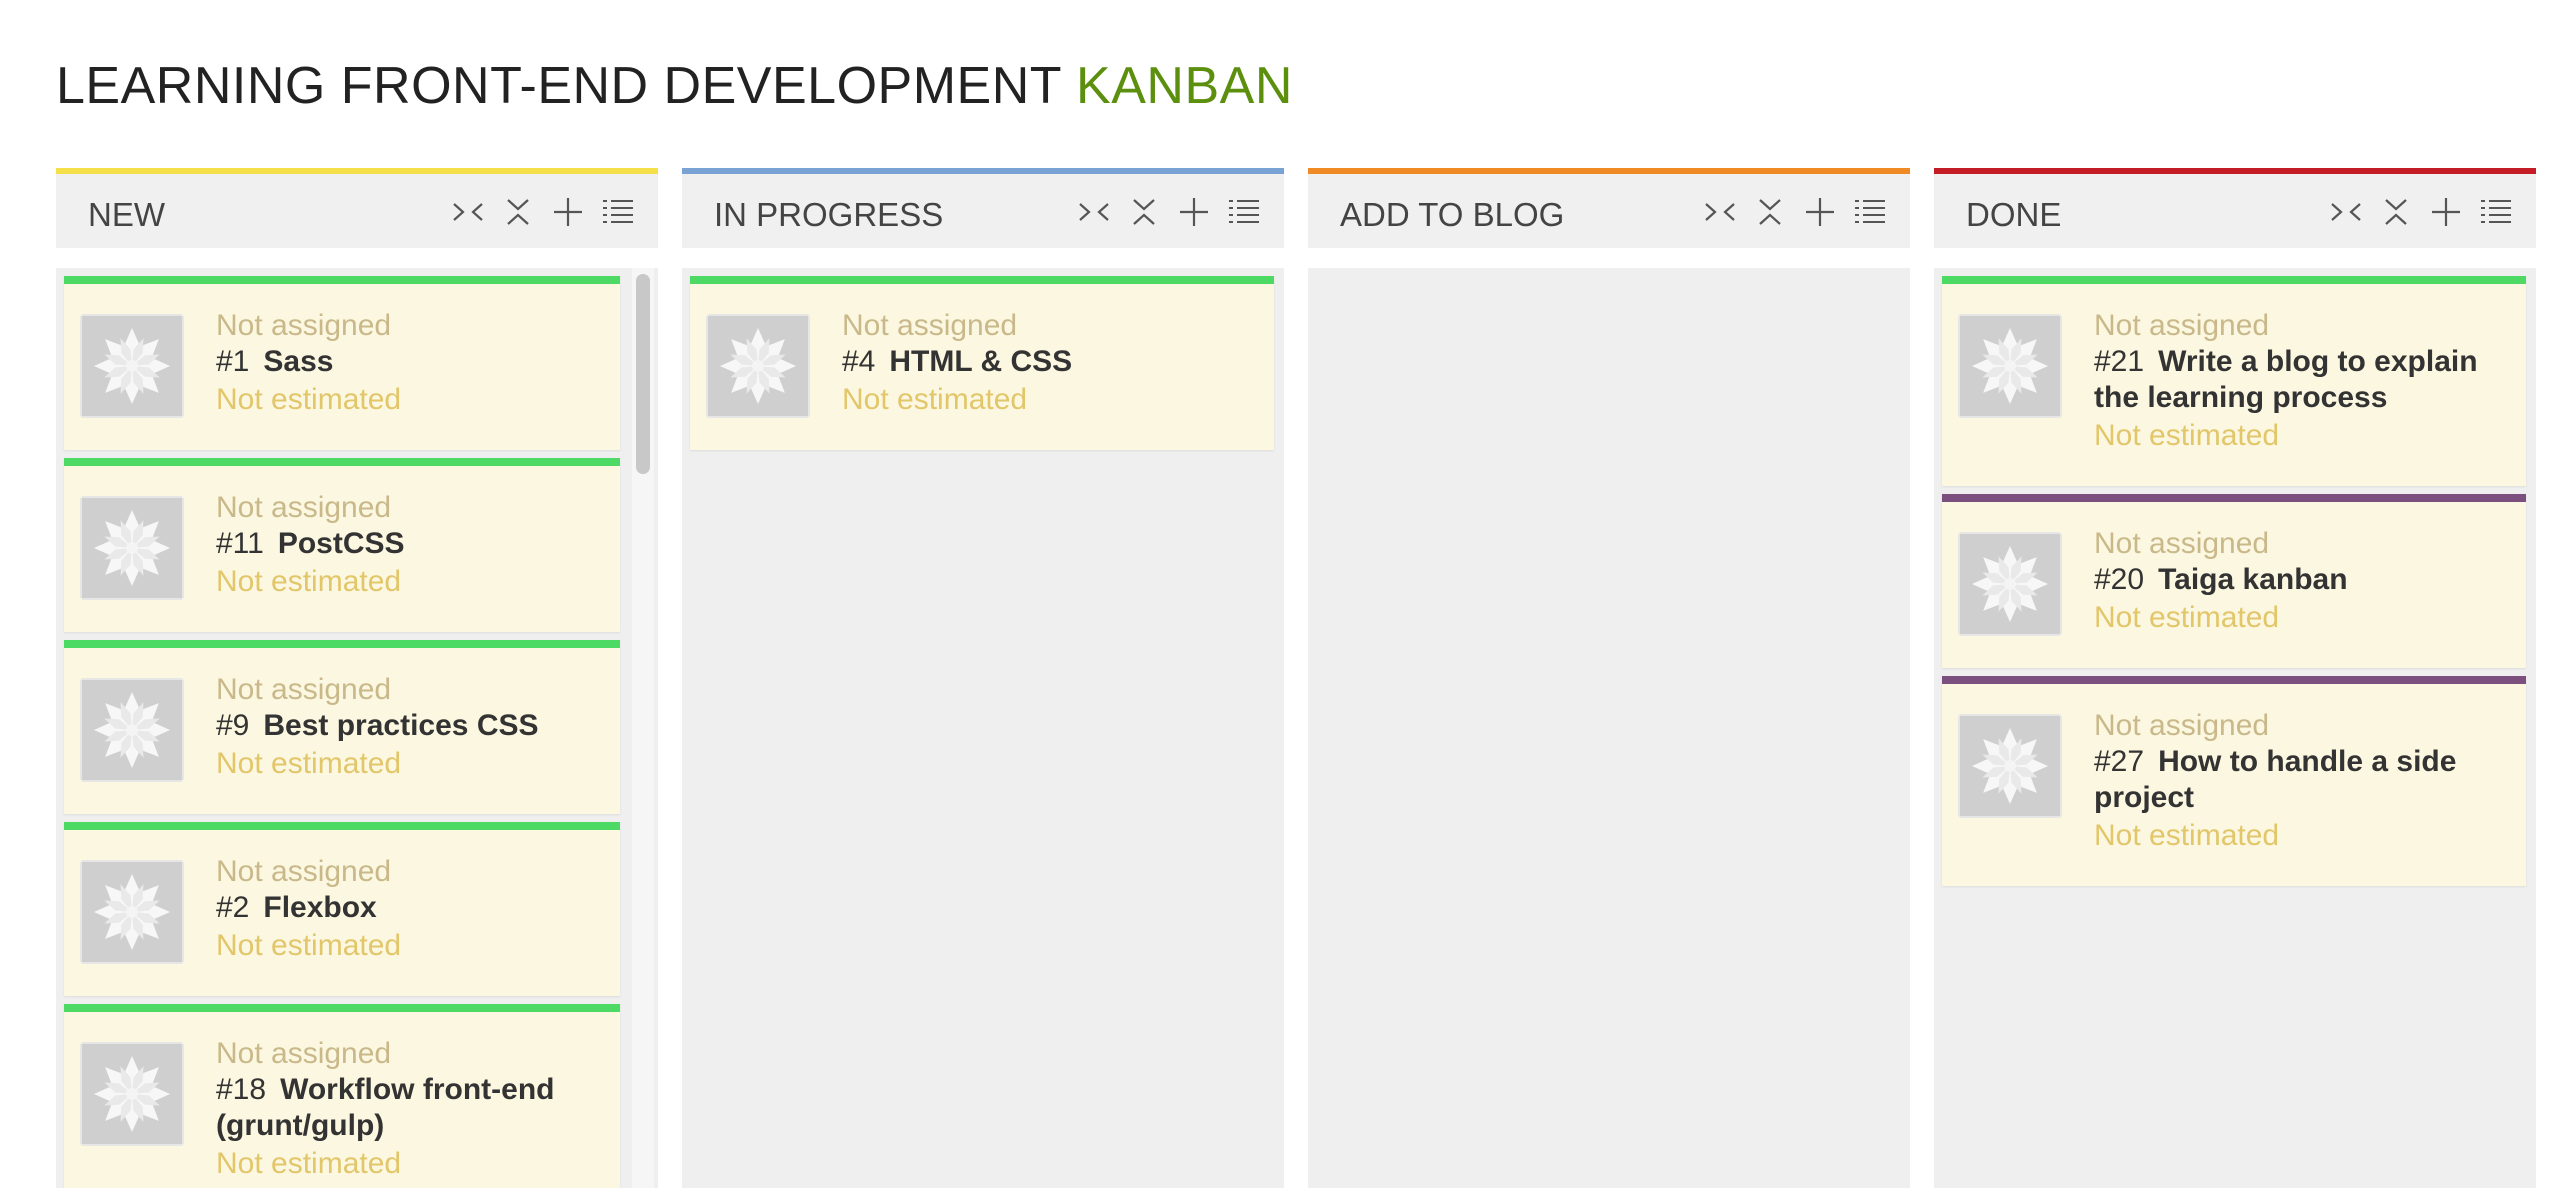  What do you see at coordinates (1609, 208) in the screenshot?
I see `column-header: ADD TO BLOG` at bounding box center [1609, 208].